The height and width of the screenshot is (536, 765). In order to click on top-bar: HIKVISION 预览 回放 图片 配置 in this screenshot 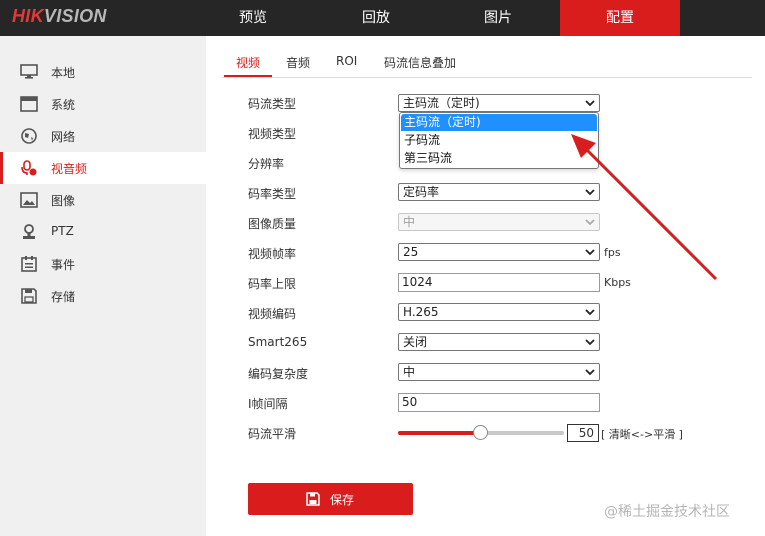, I will do `click(382, 18)`.